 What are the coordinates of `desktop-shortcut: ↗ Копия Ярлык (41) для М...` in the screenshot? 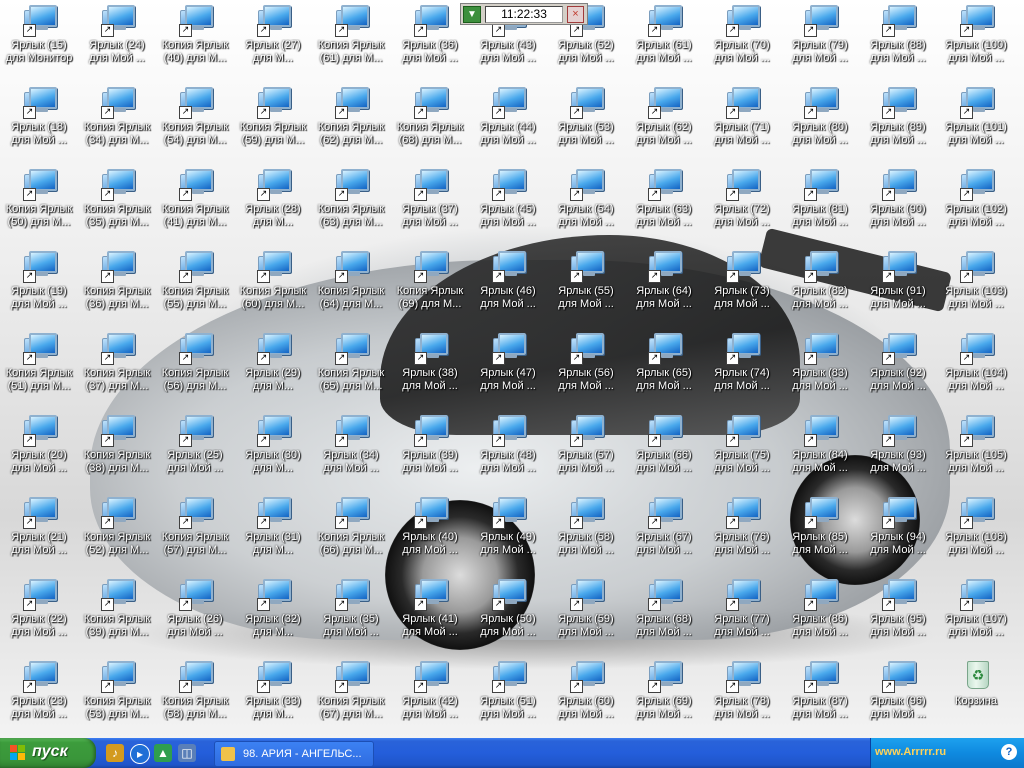 It's located at (195, 207).